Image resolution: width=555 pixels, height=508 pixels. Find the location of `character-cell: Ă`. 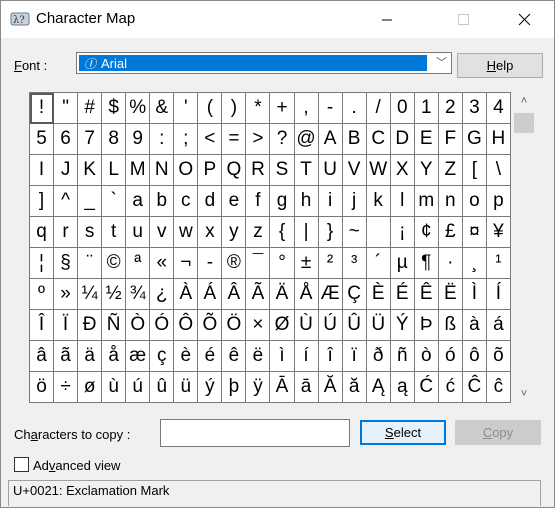

character-cell: Ă is located at coordinates (330, 387).